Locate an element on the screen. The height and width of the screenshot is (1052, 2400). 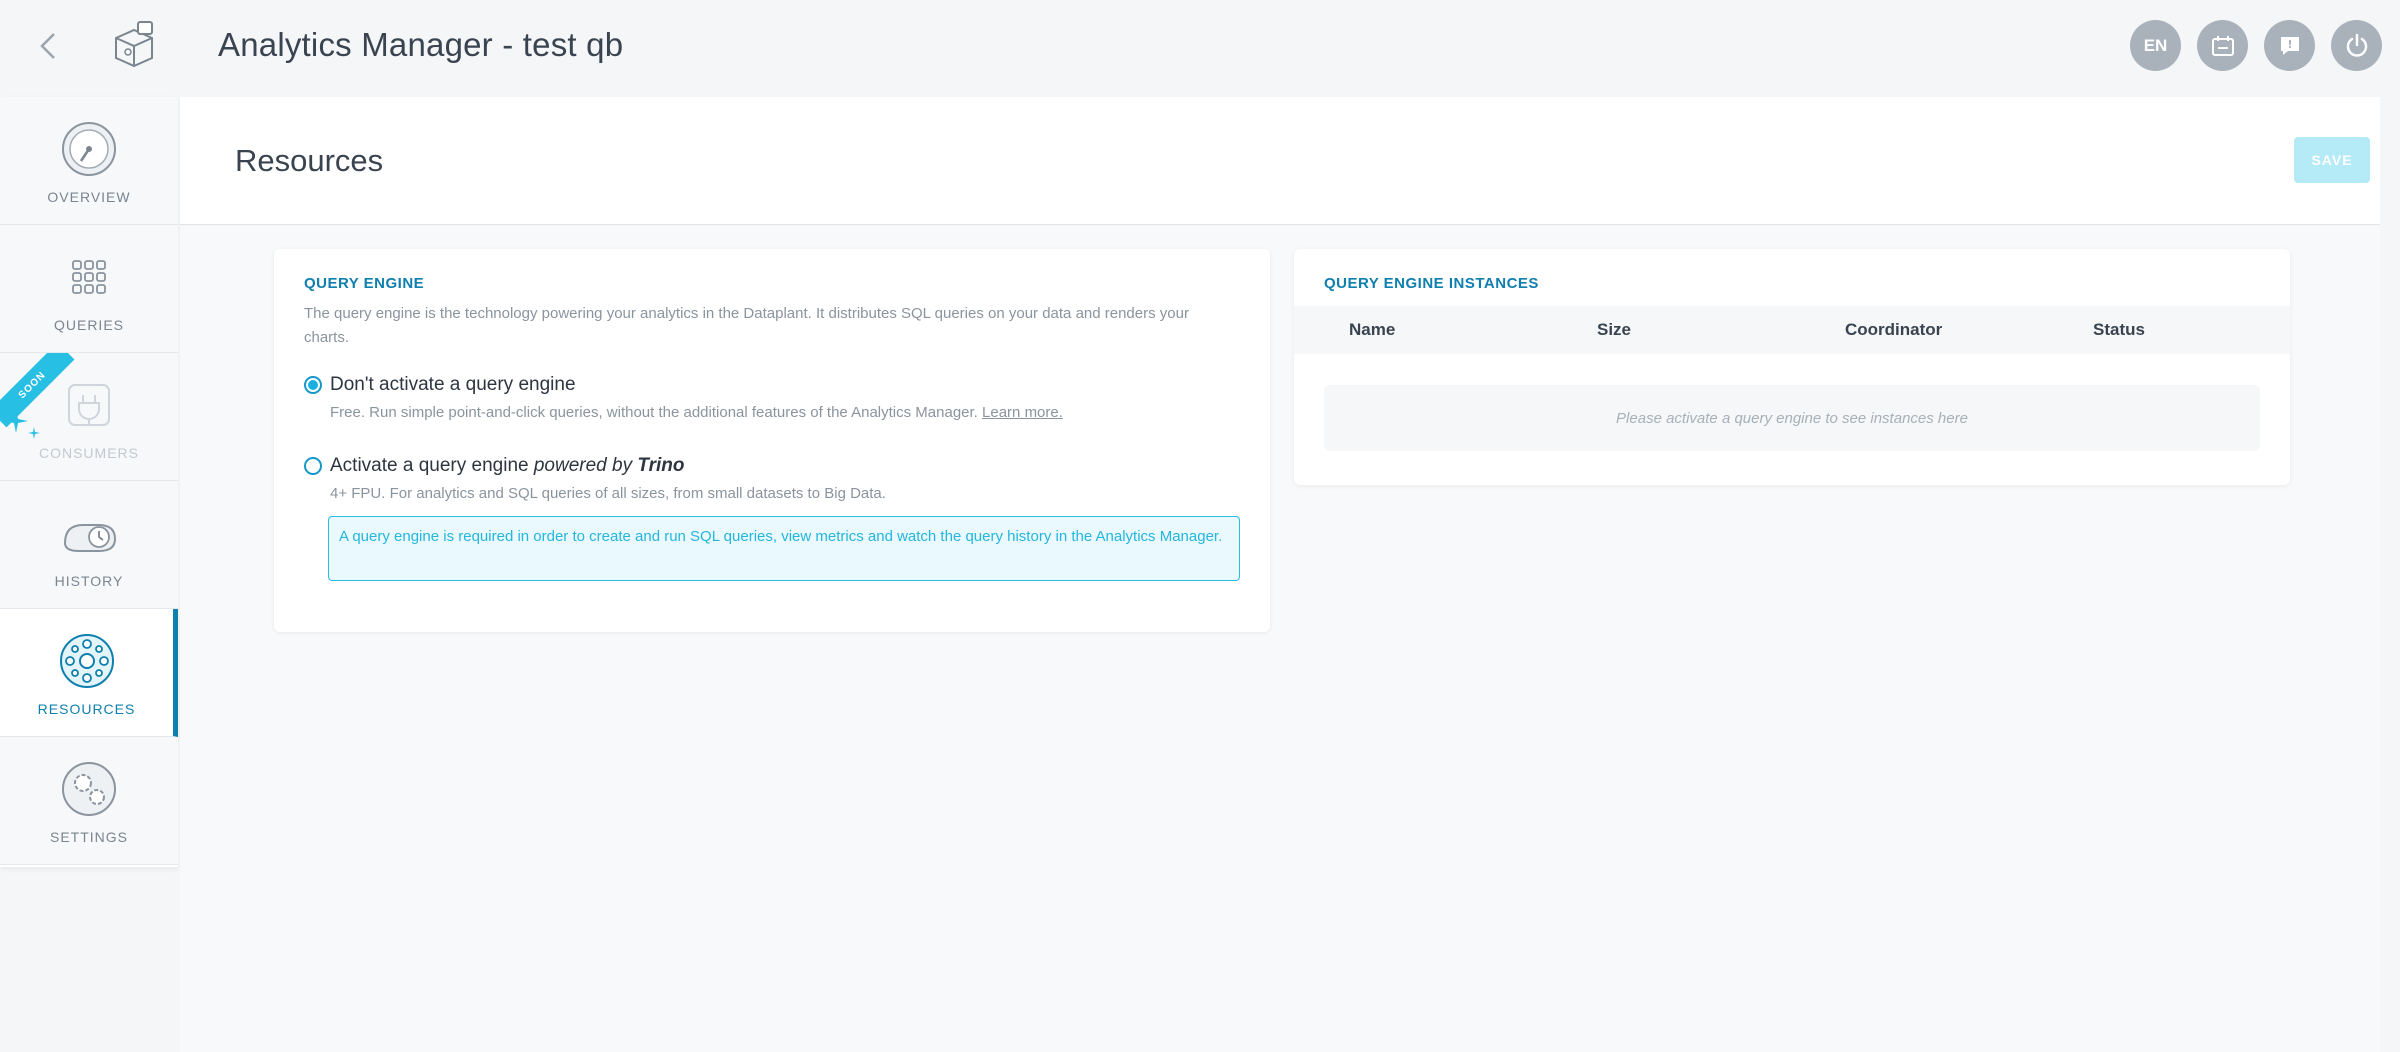
option-no-engine: Don't activate a query engine is located at coordinates (772, 385).